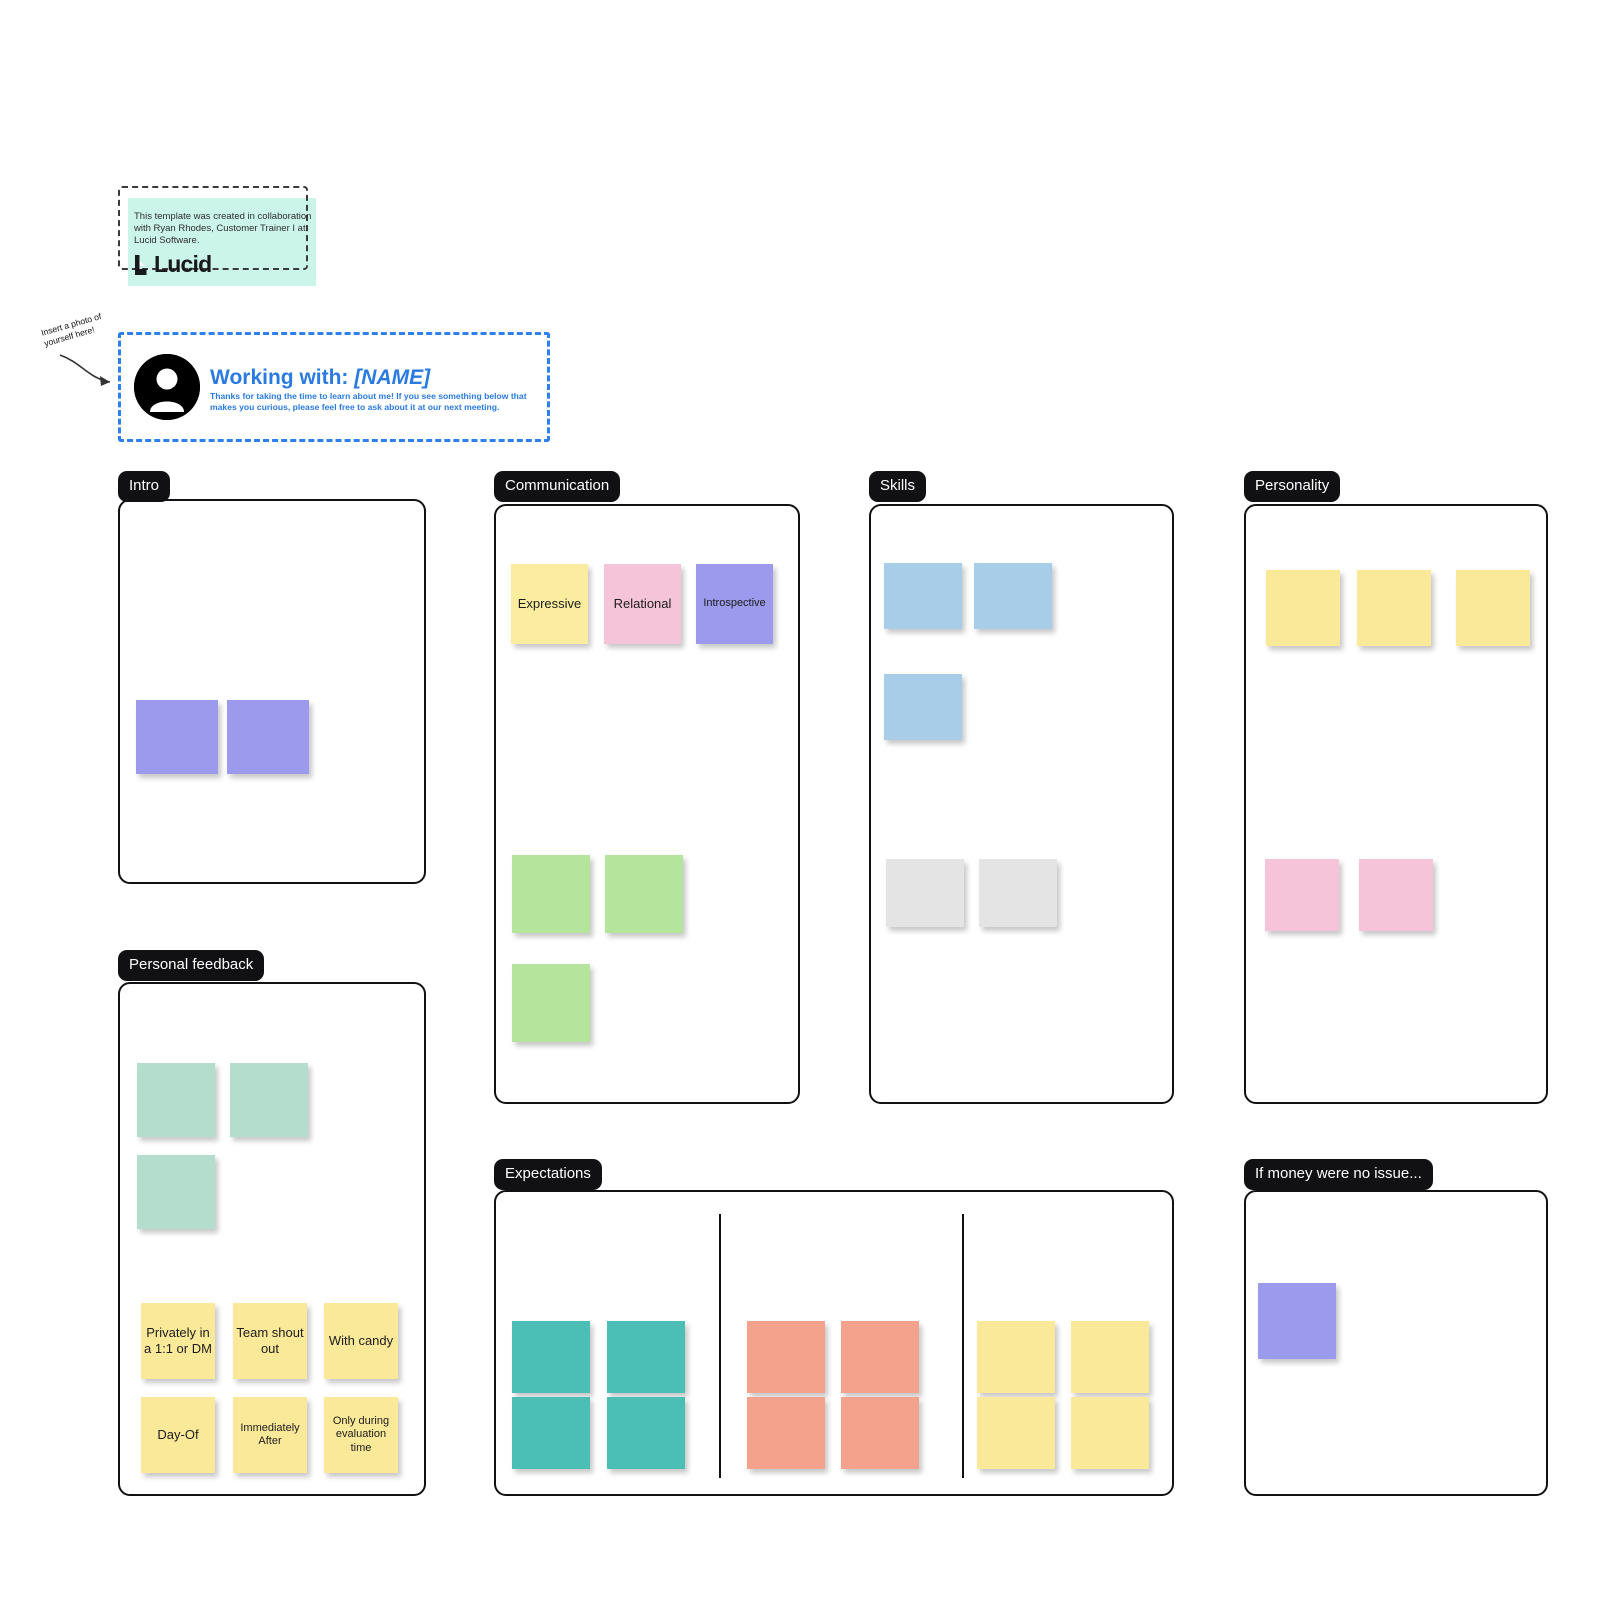 This screenshot has height=1600, width=1600. I want to click on sticky-note-relational: Relational, so click(642, 604).